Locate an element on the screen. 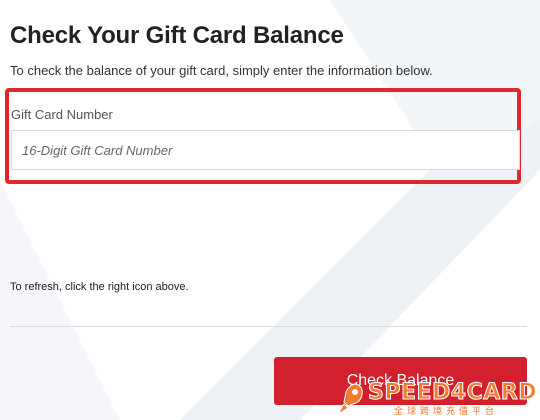  gift-card-number-label: Gift Card Number is located at coordinates (62, 114).